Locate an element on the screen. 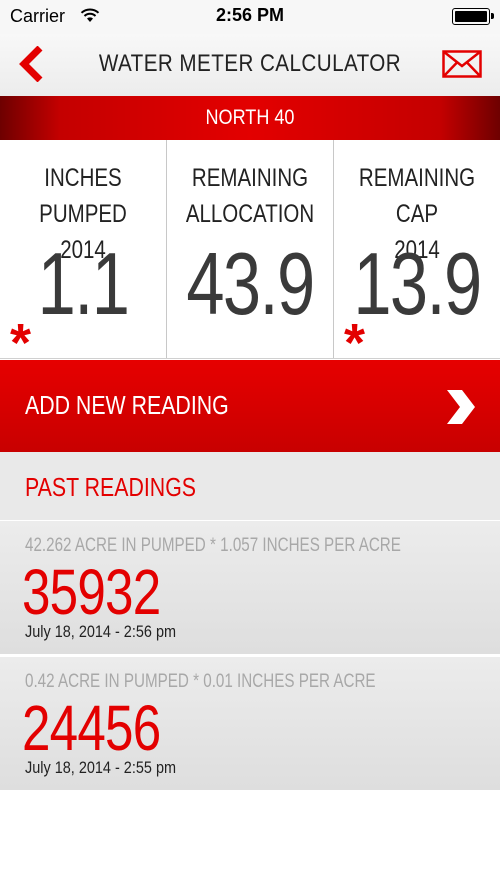 The image size is (500, 888). nav-bar: WATER METER CALCULATOR is located at coordinates (250, 65).